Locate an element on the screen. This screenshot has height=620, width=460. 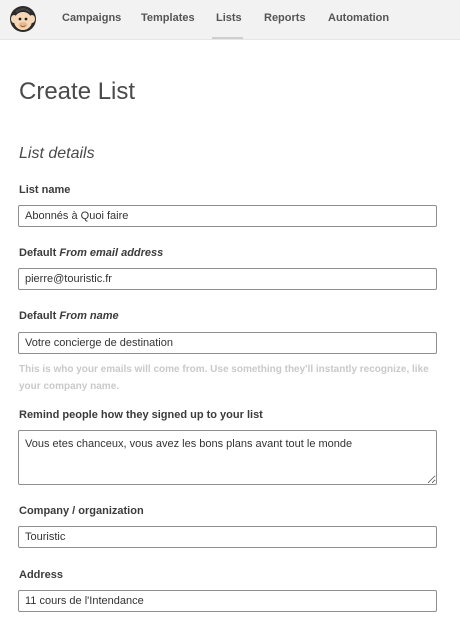
from-name-label-italic: From name is located at coordinates (89, 316).